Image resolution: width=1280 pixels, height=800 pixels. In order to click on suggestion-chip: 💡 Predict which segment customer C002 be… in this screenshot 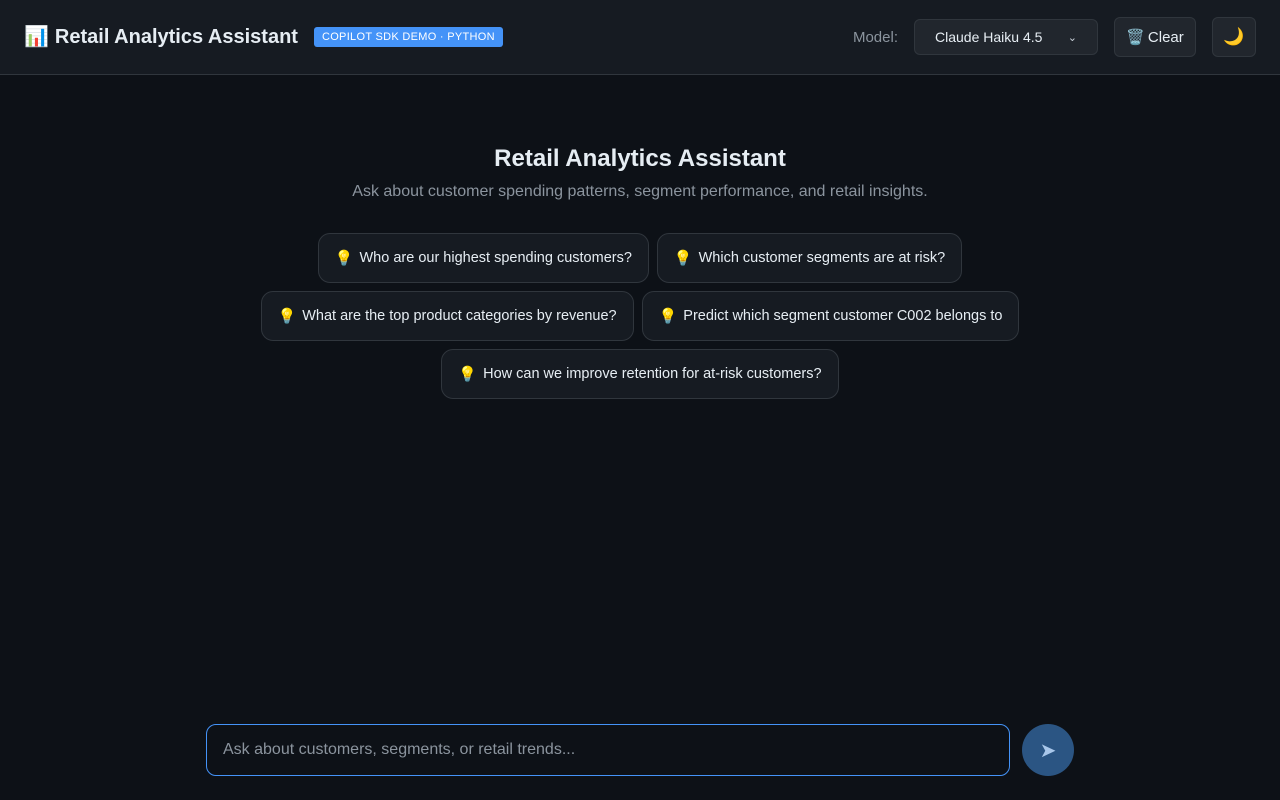, I will do `click(830, 316)`.